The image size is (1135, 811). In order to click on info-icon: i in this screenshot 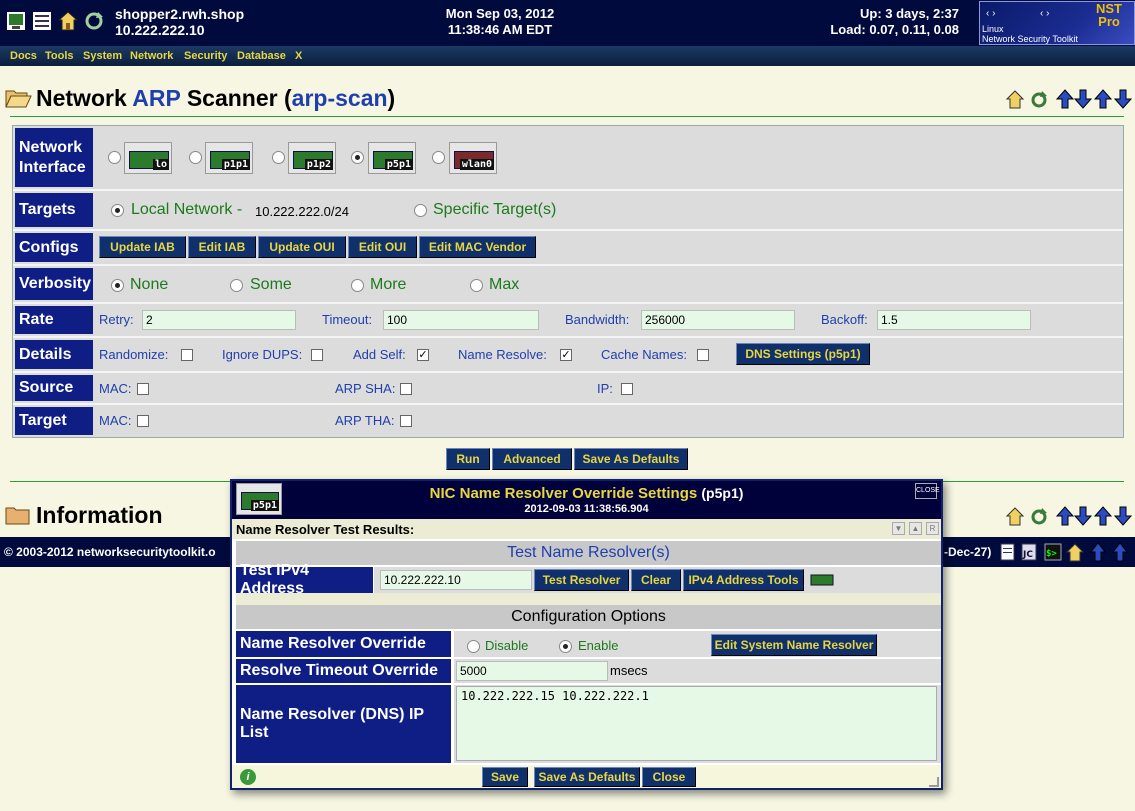, I will do `click(248, 777)`.